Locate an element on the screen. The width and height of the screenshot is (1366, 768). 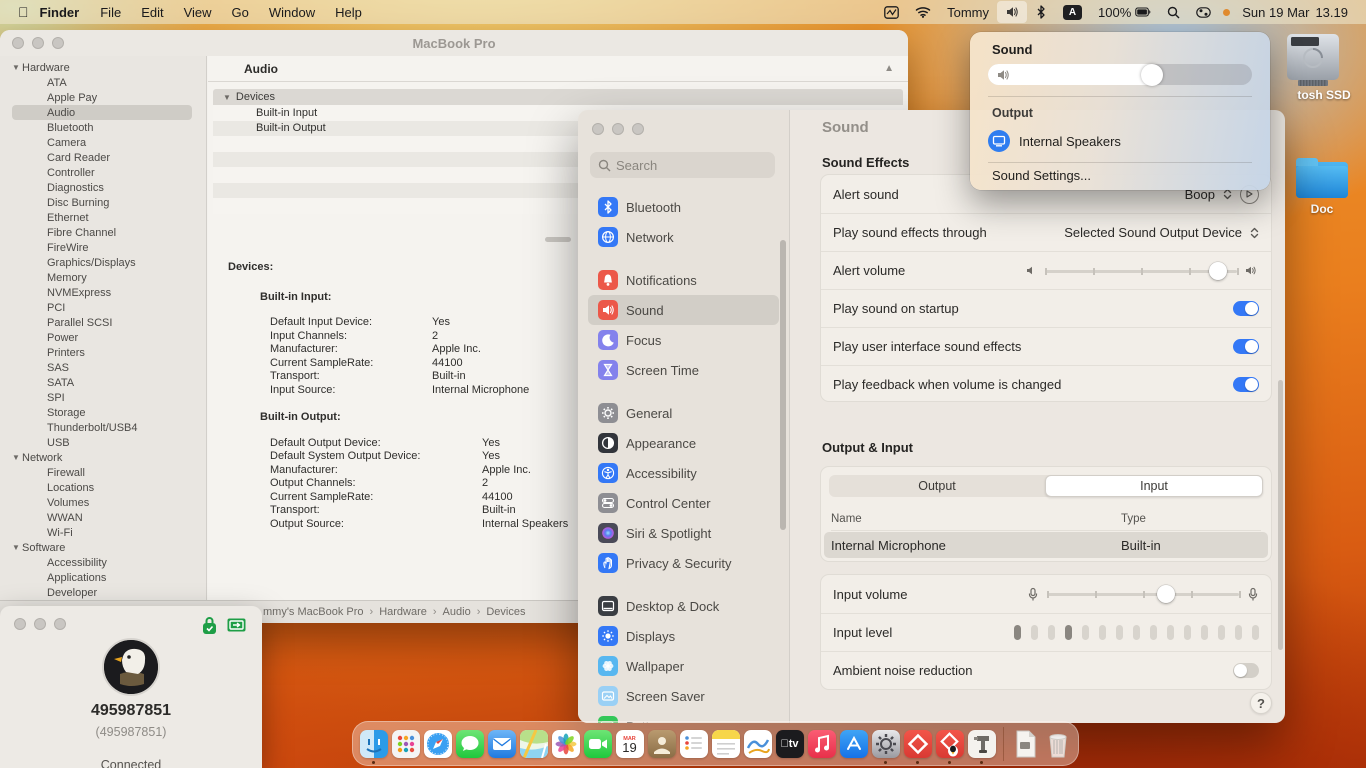
sidebar-item-general: General is located at coordinates (683, 413).